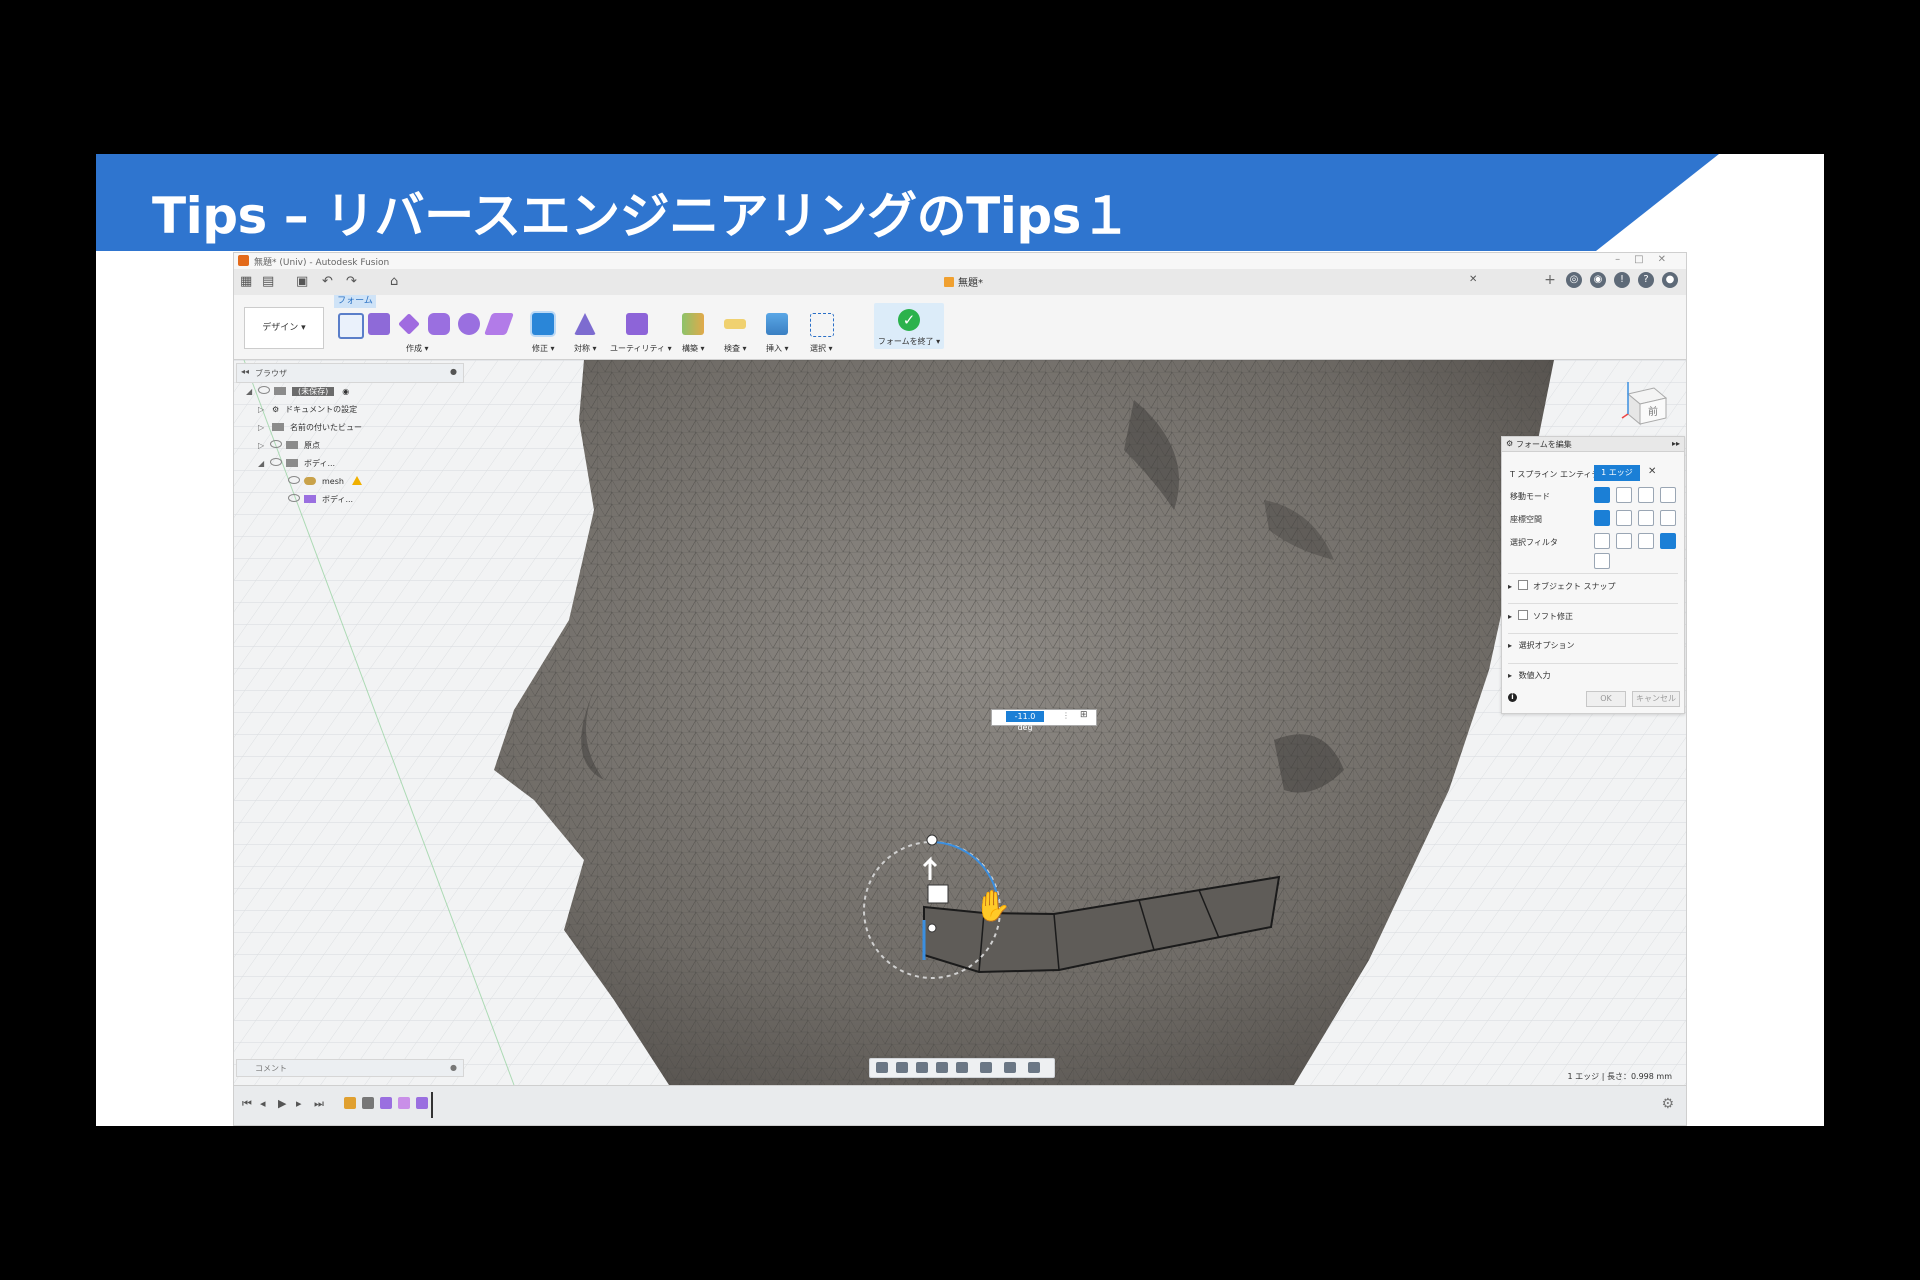 The width and height of the screenshot is (1920, 1280). What do you see at coordinates (1606, 699) in the screenshot?
I see `ok-button: OK` at bounding box center [1606, 699].